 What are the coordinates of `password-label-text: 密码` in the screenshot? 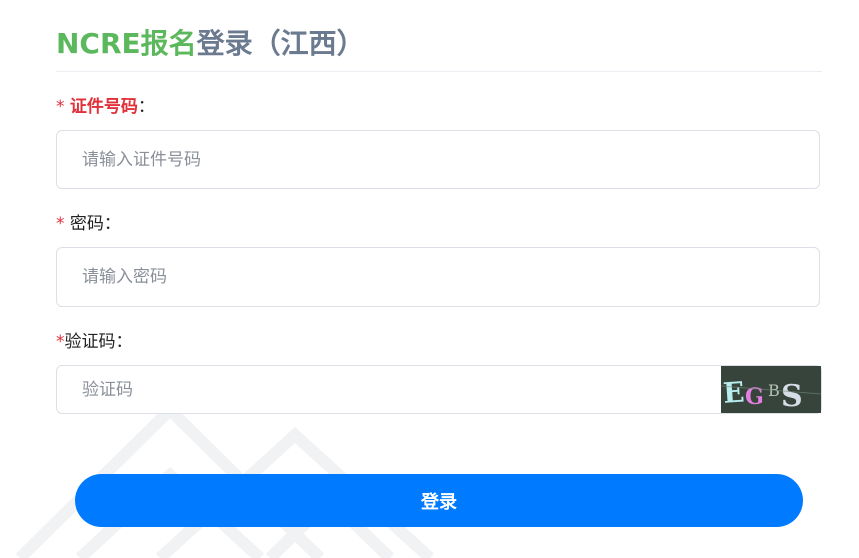 It's located at (86, 224).